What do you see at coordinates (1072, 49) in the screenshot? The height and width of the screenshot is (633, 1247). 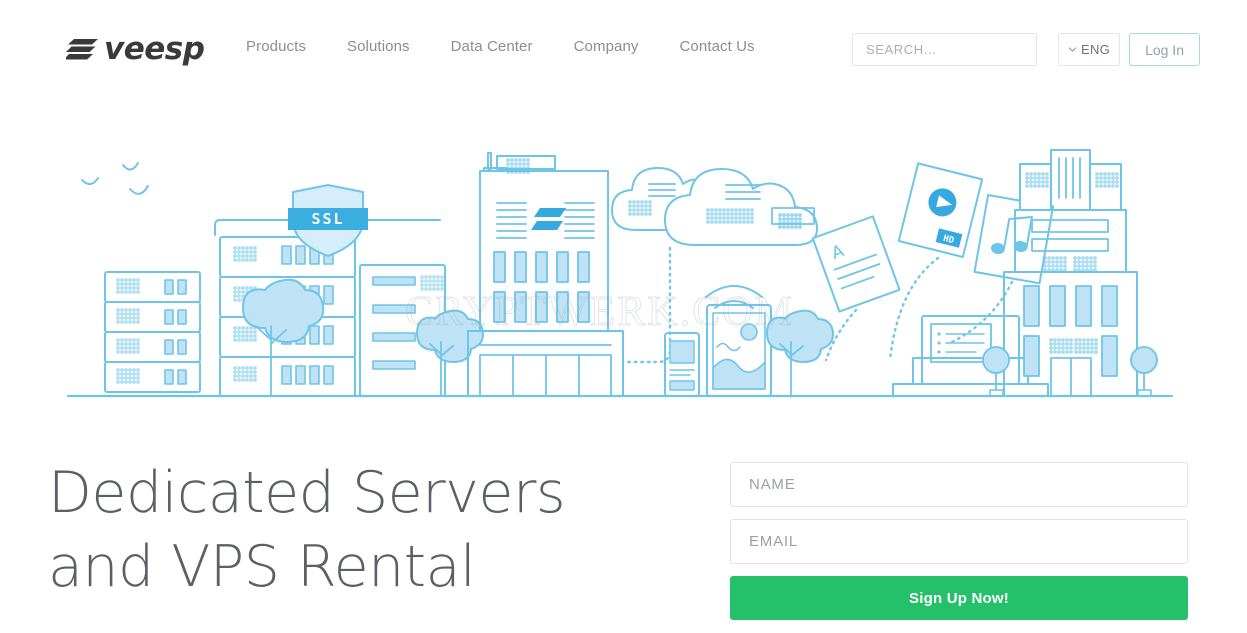 I see `chevron-down-icon` at bounding box center [1072, 49].